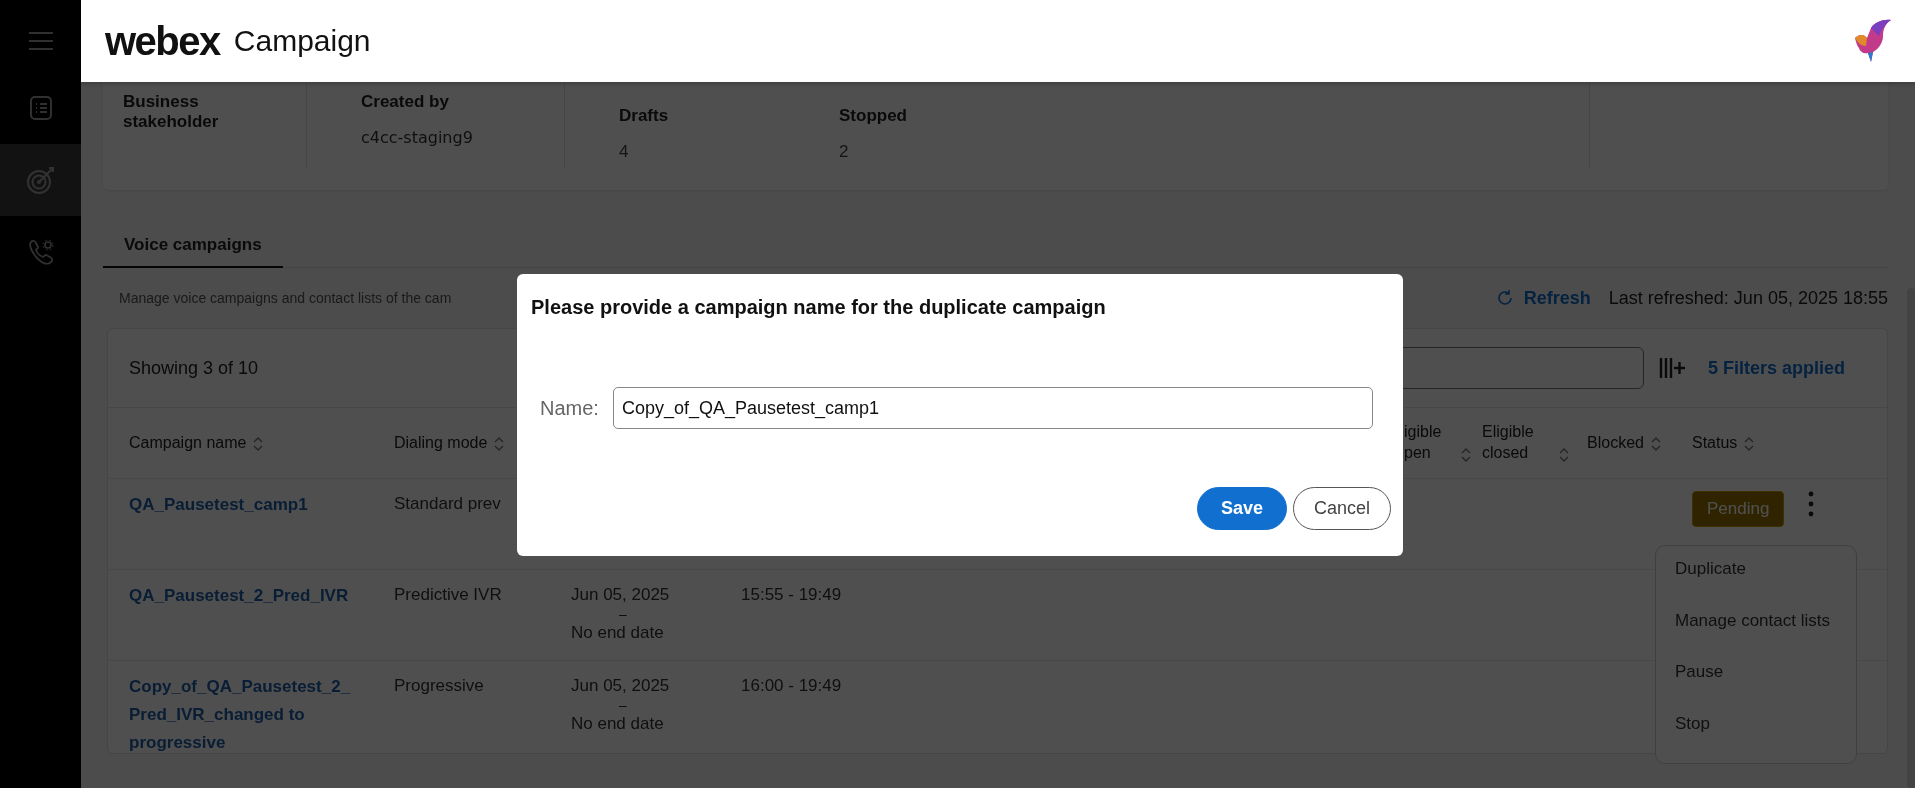 The width and height of the screenshot is (1915, 788). I want to click on result-count: Showing 3 of 10, so click(194, 368).